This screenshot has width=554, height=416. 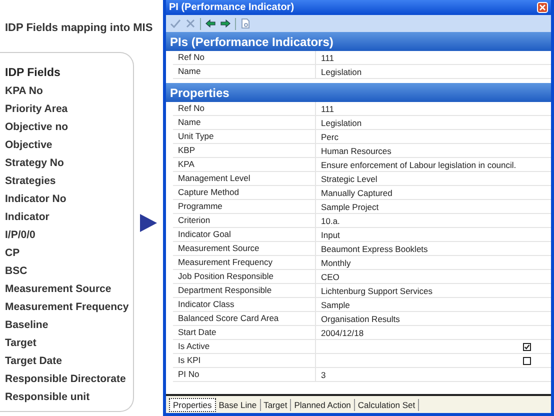 What do you see at coordinates (35, 163) in the screenshot?
I see `field-name: Strategy No` at bounding box center [35, 163].